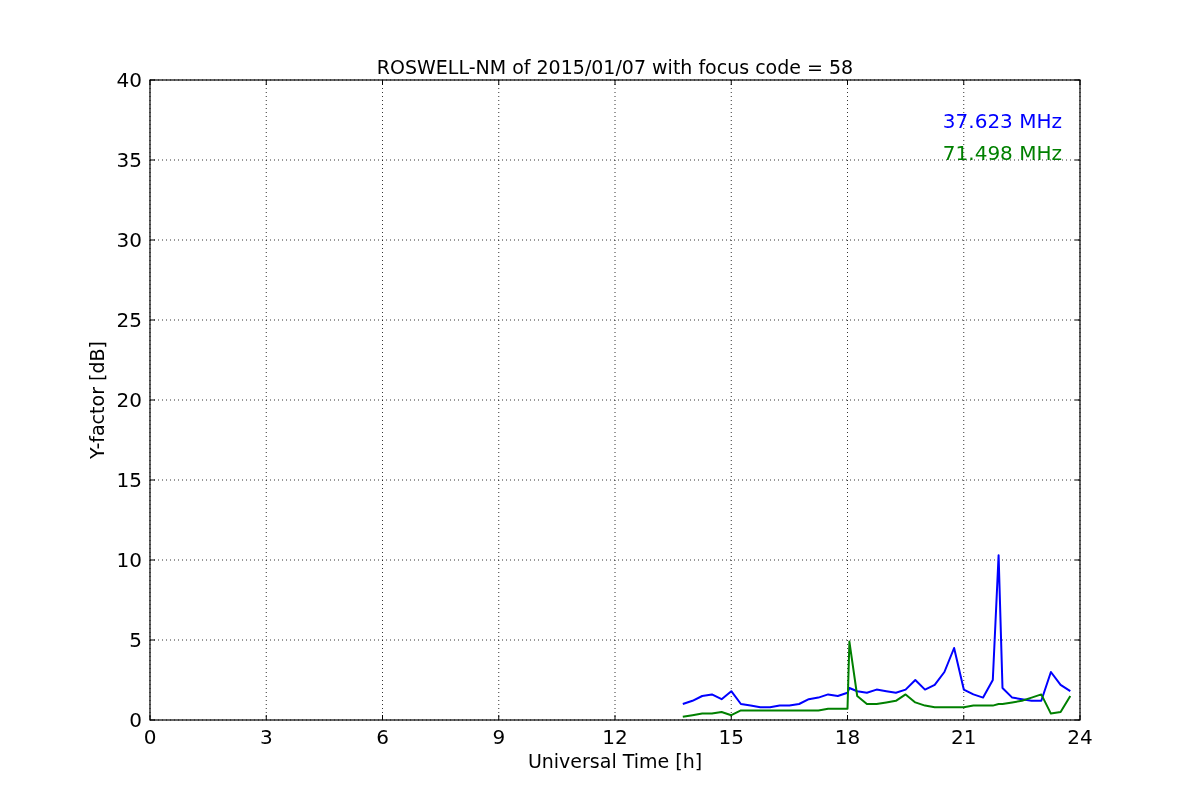 The image size is (1200, 800). Describe the element at coordinates (964, 737) in the screenshot. I see `tick-label: 21` at that location.